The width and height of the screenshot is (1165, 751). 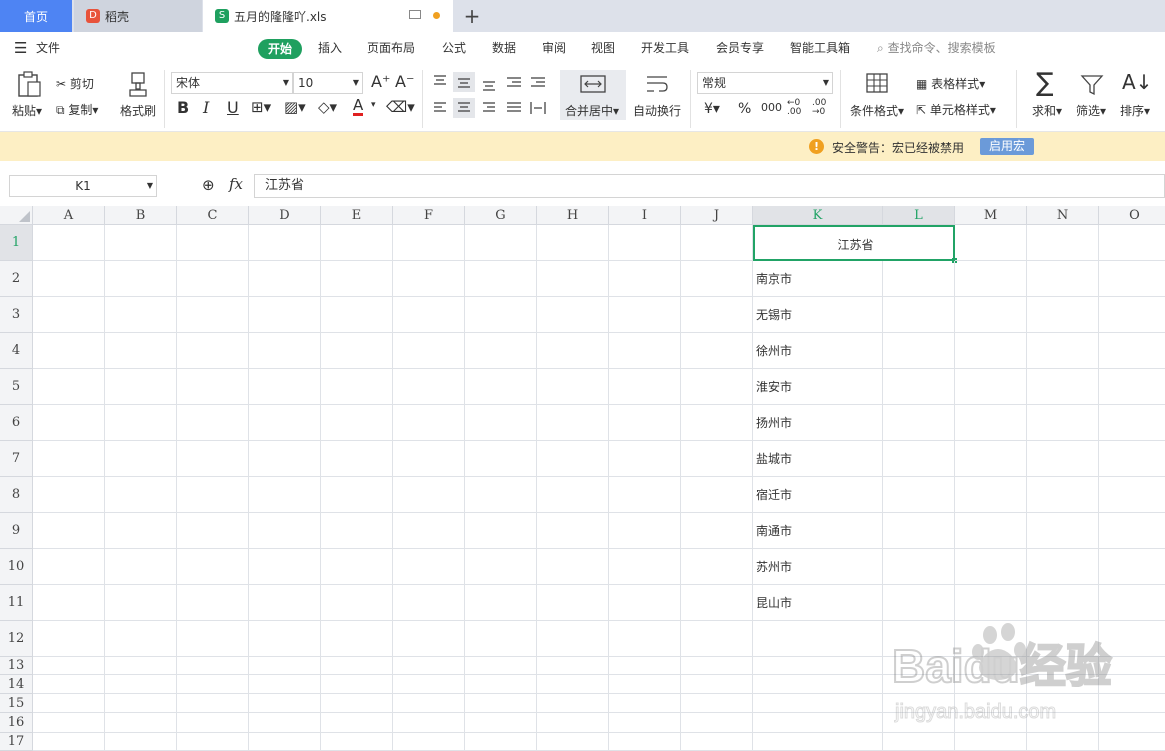 I want to click on currency-button: ¥▾, so click(x=712, y=109).